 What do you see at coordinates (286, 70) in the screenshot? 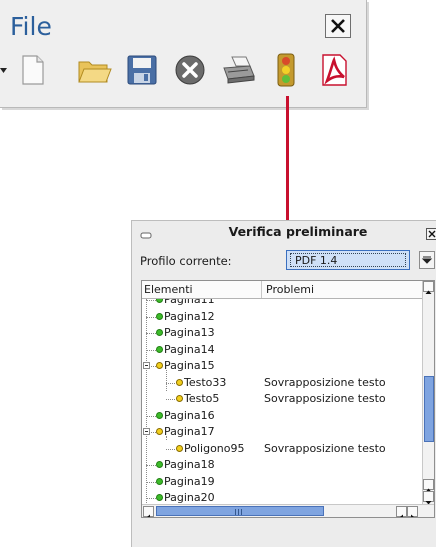
I see `traffic-light-icon` at bounding box center [286, 70].